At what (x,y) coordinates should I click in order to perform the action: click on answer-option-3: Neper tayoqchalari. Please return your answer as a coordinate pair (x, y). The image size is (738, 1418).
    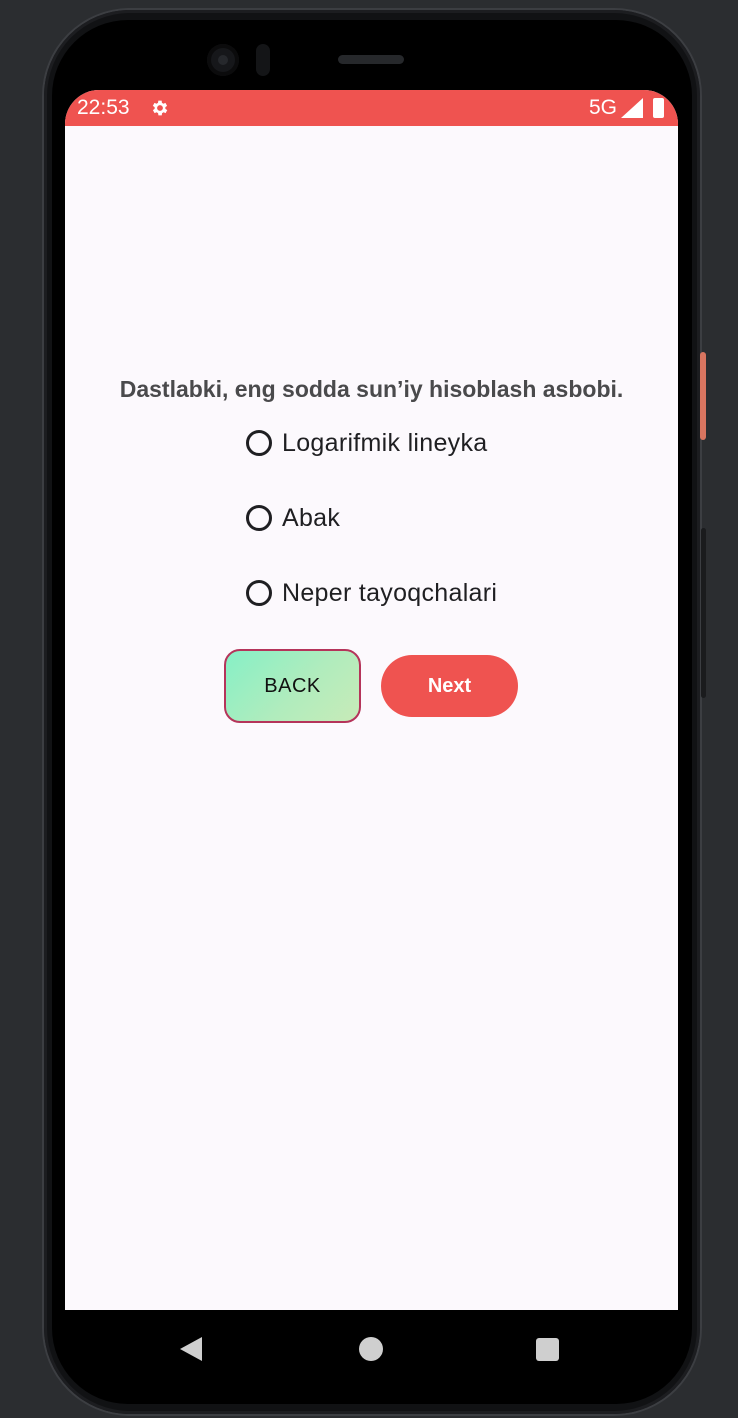
    Looking at the image, I should click on (406, 593).